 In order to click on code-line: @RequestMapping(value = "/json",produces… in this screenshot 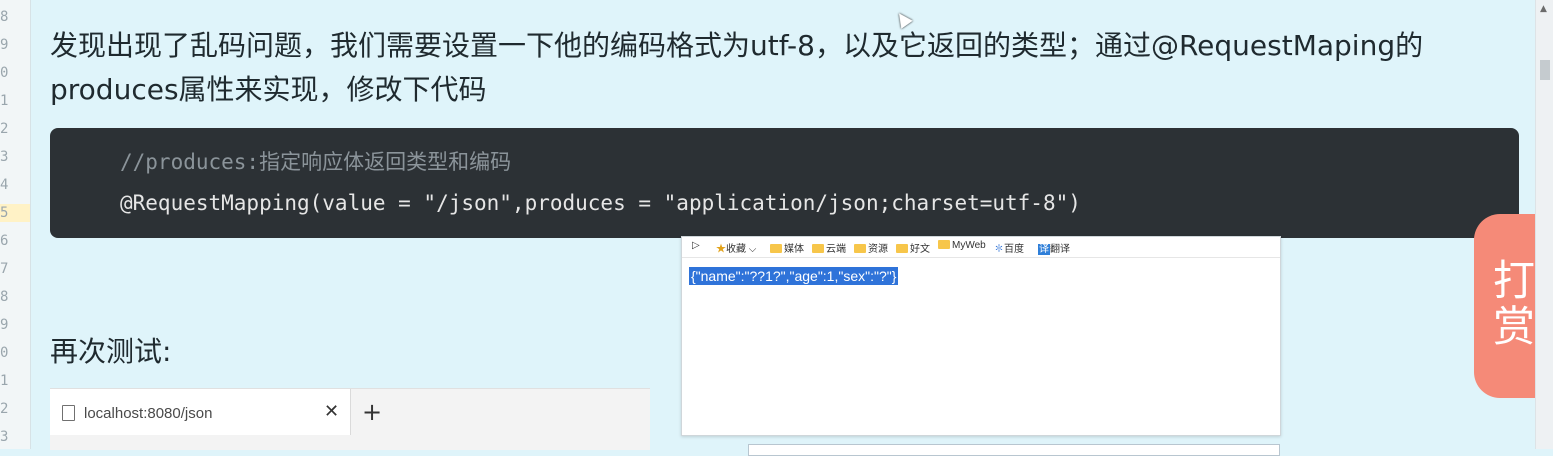, I will do `click(600, 203)`.